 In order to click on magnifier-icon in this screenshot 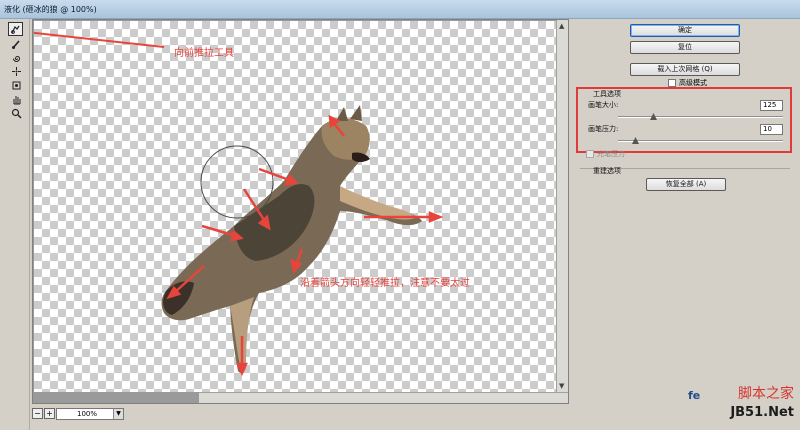, I will do `click(16, 113)`.